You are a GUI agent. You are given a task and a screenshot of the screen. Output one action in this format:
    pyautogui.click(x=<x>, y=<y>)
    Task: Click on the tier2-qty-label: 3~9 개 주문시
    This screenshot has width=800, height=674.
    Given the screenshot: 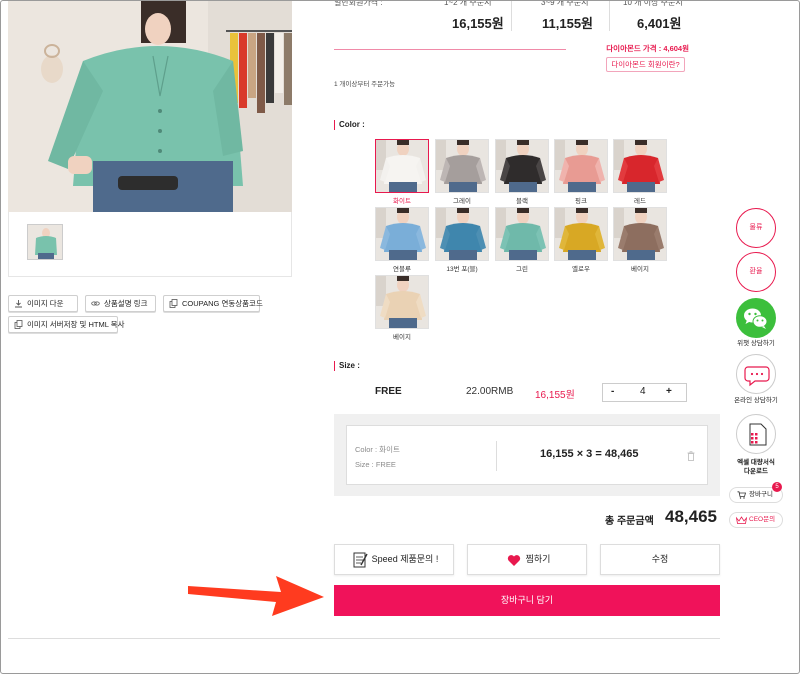 What is the action you would take?
    pyautogui.click(x=565, y=3)
    